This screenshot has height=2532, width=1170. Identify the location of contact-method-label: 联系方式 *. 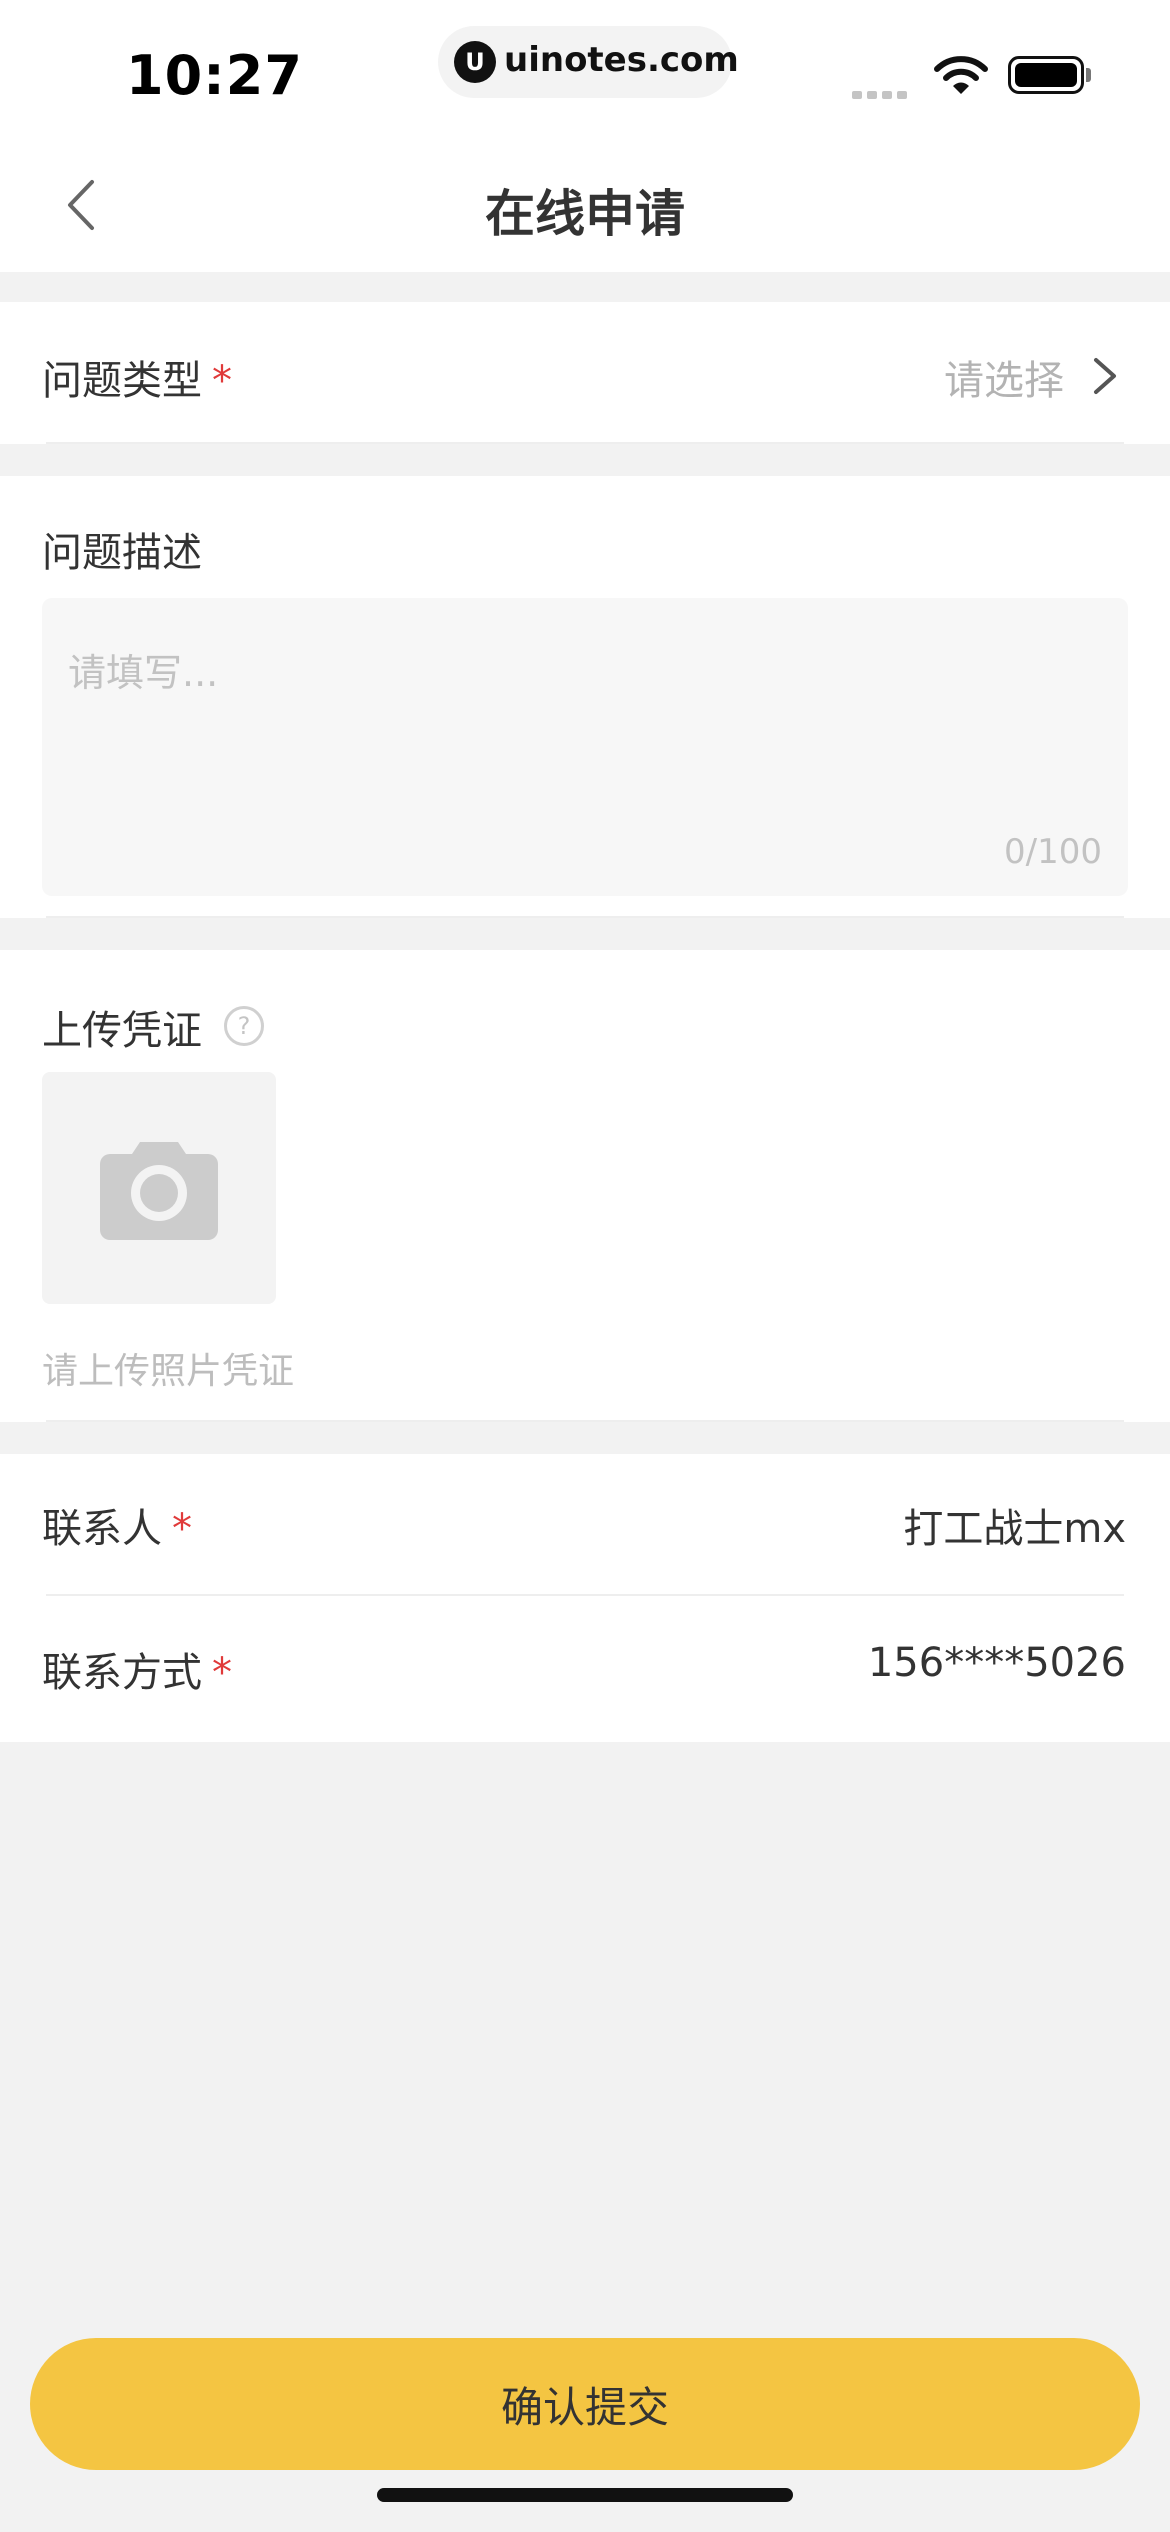
(137, 1673).